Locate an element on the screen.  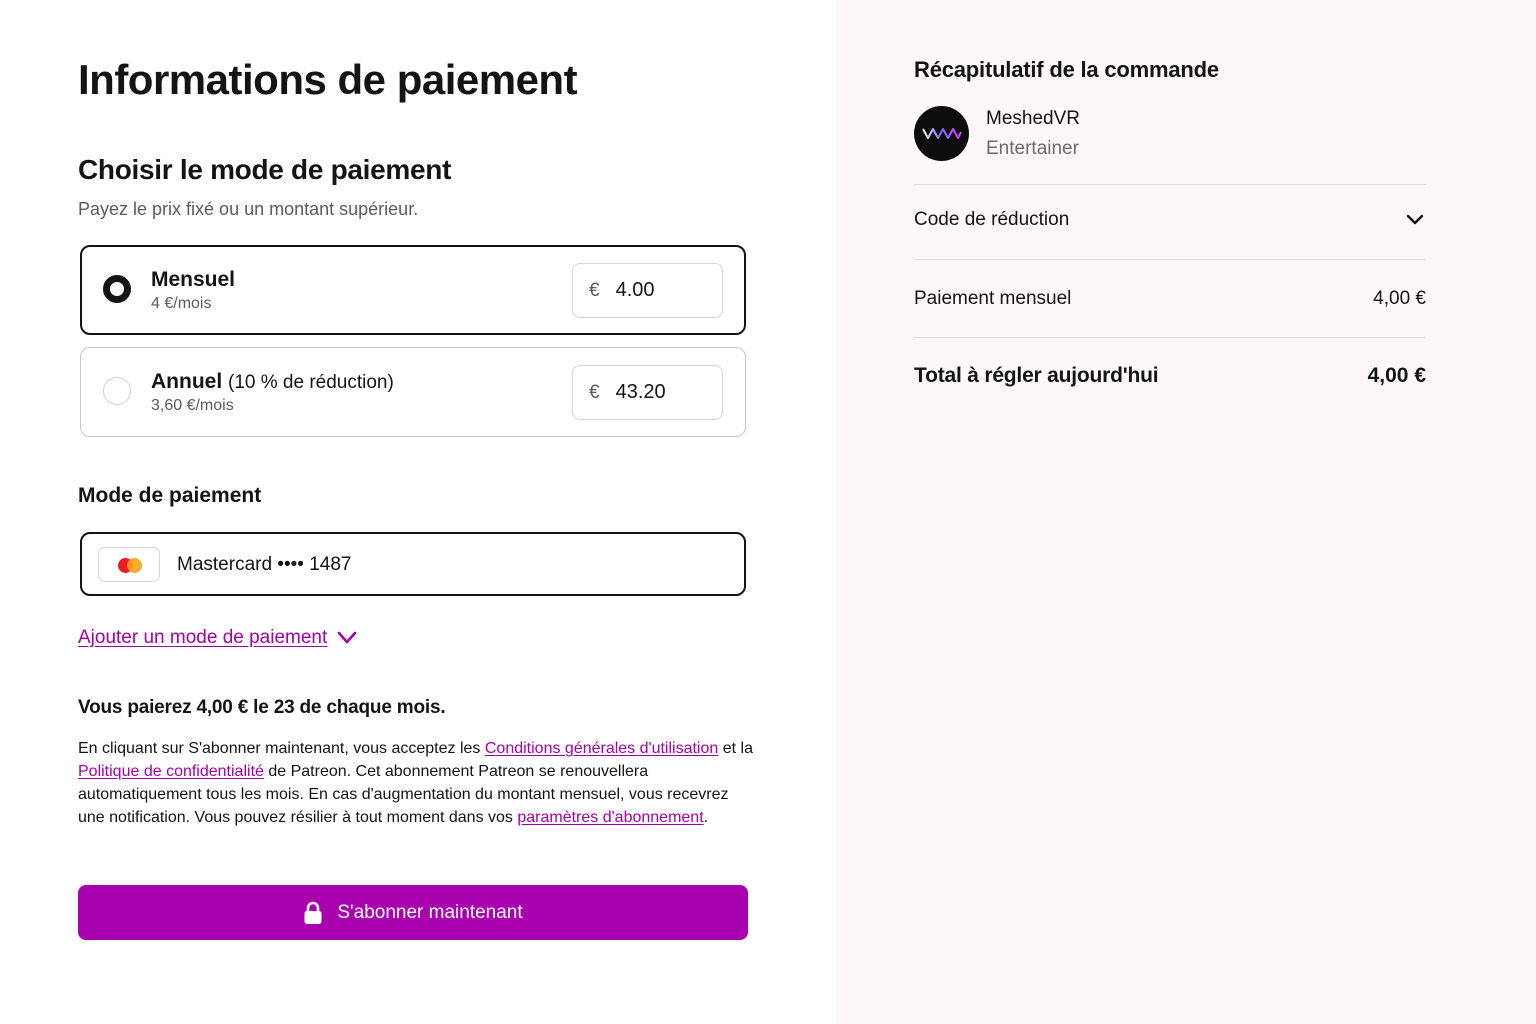
mastercard-circle-orange is located at coordinates (134, 565).